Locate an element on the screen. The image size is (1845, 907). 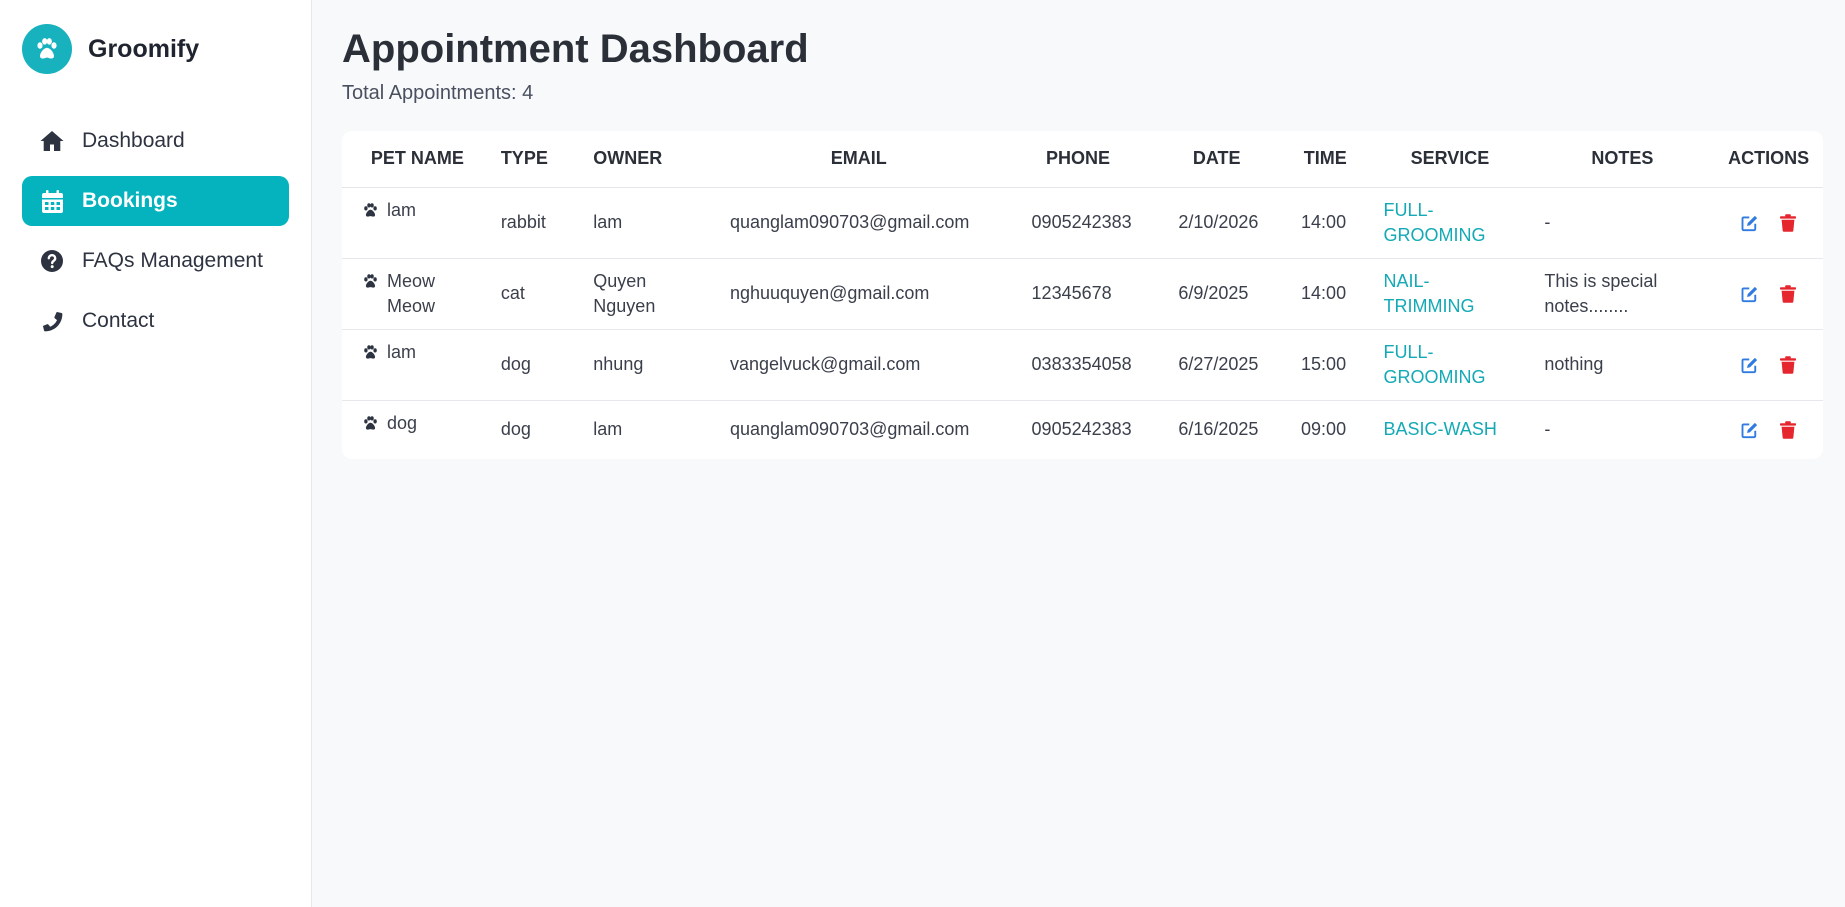
calendar-icon is located at coordinates (52, 201).